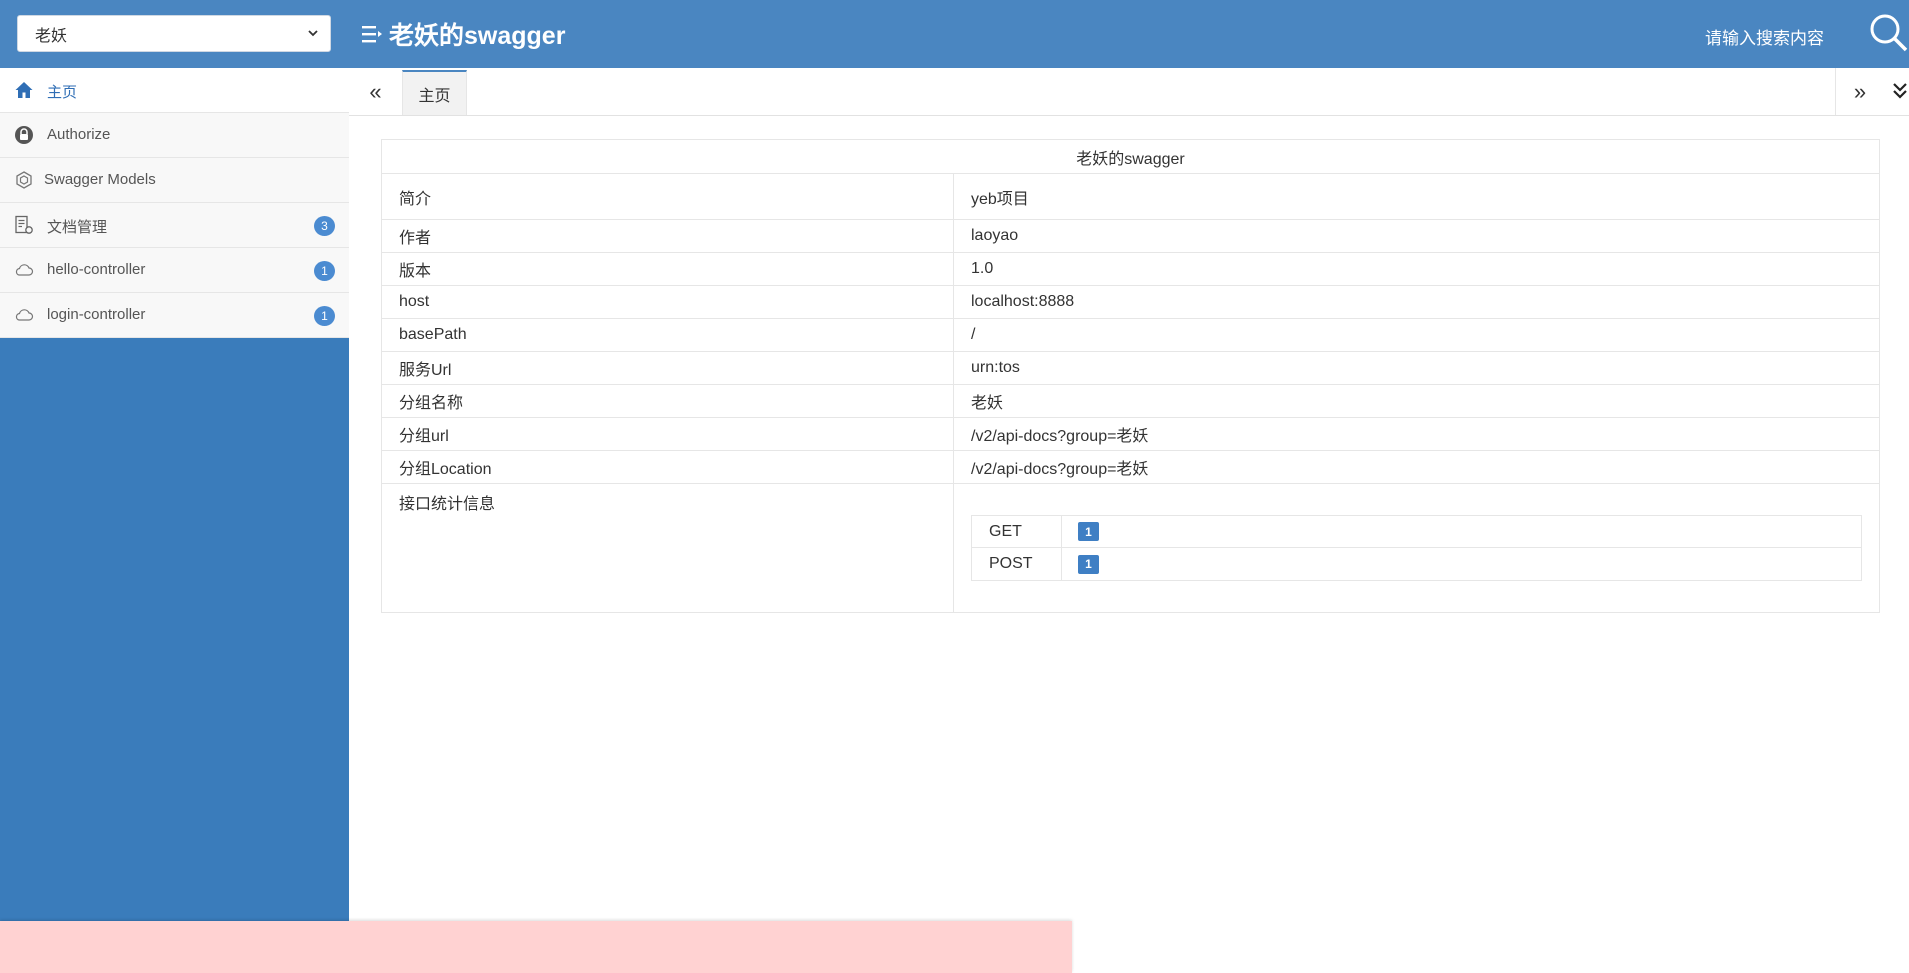 The height and width of the screenshot is (973, 1909). I want to click on group-select-value: 老妖, so click(51, 36).